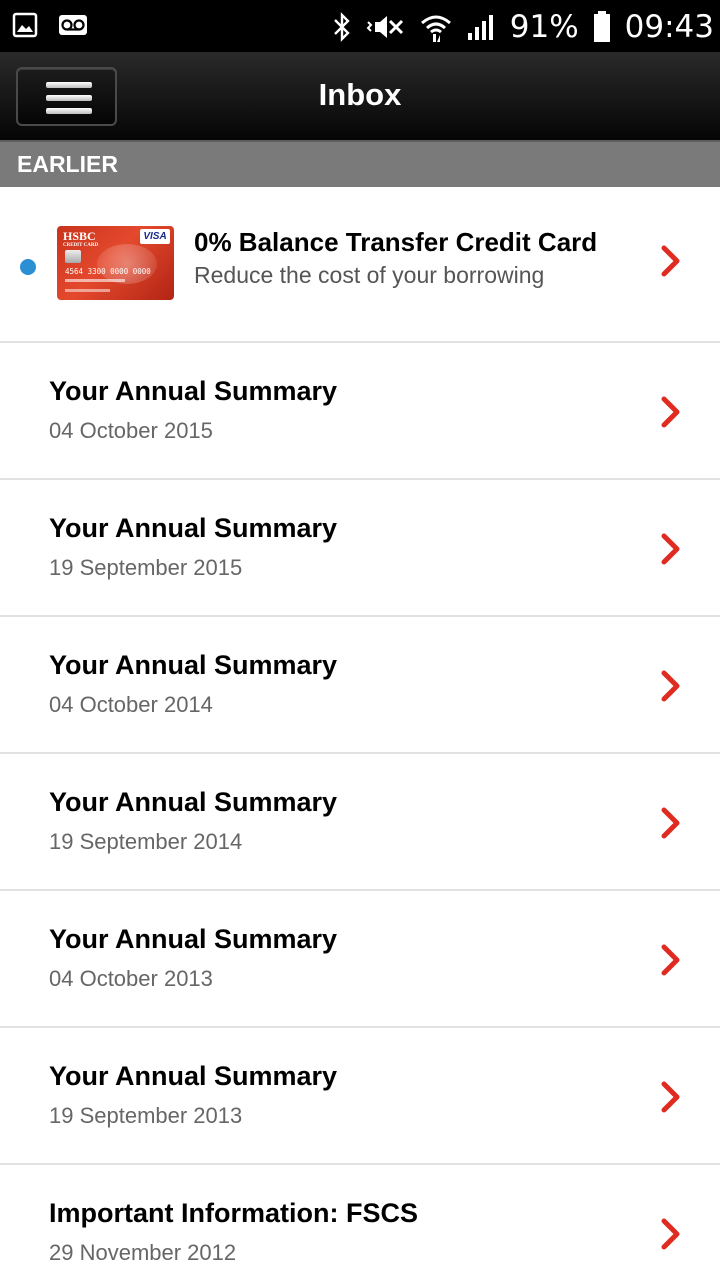  What do you see at coordinates (360, 26) in the screenshot?
I see `status-bar: 91% 09:43` at bounding box center [360, 26].